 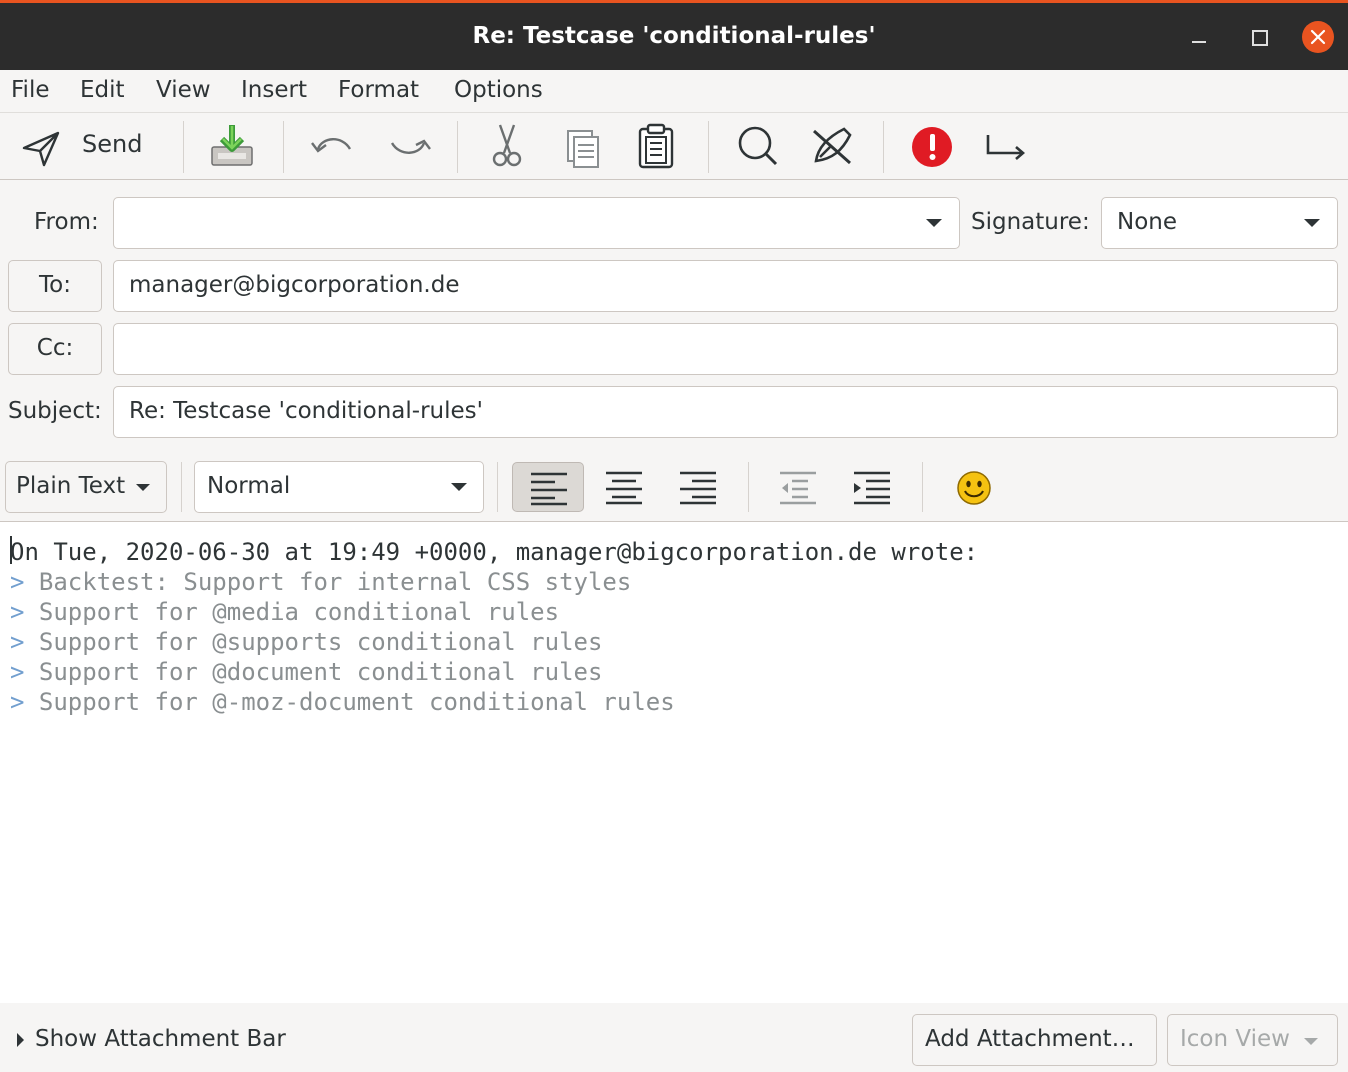 I want to click on expander-arrow-icon, so click(x=20, y=1040).